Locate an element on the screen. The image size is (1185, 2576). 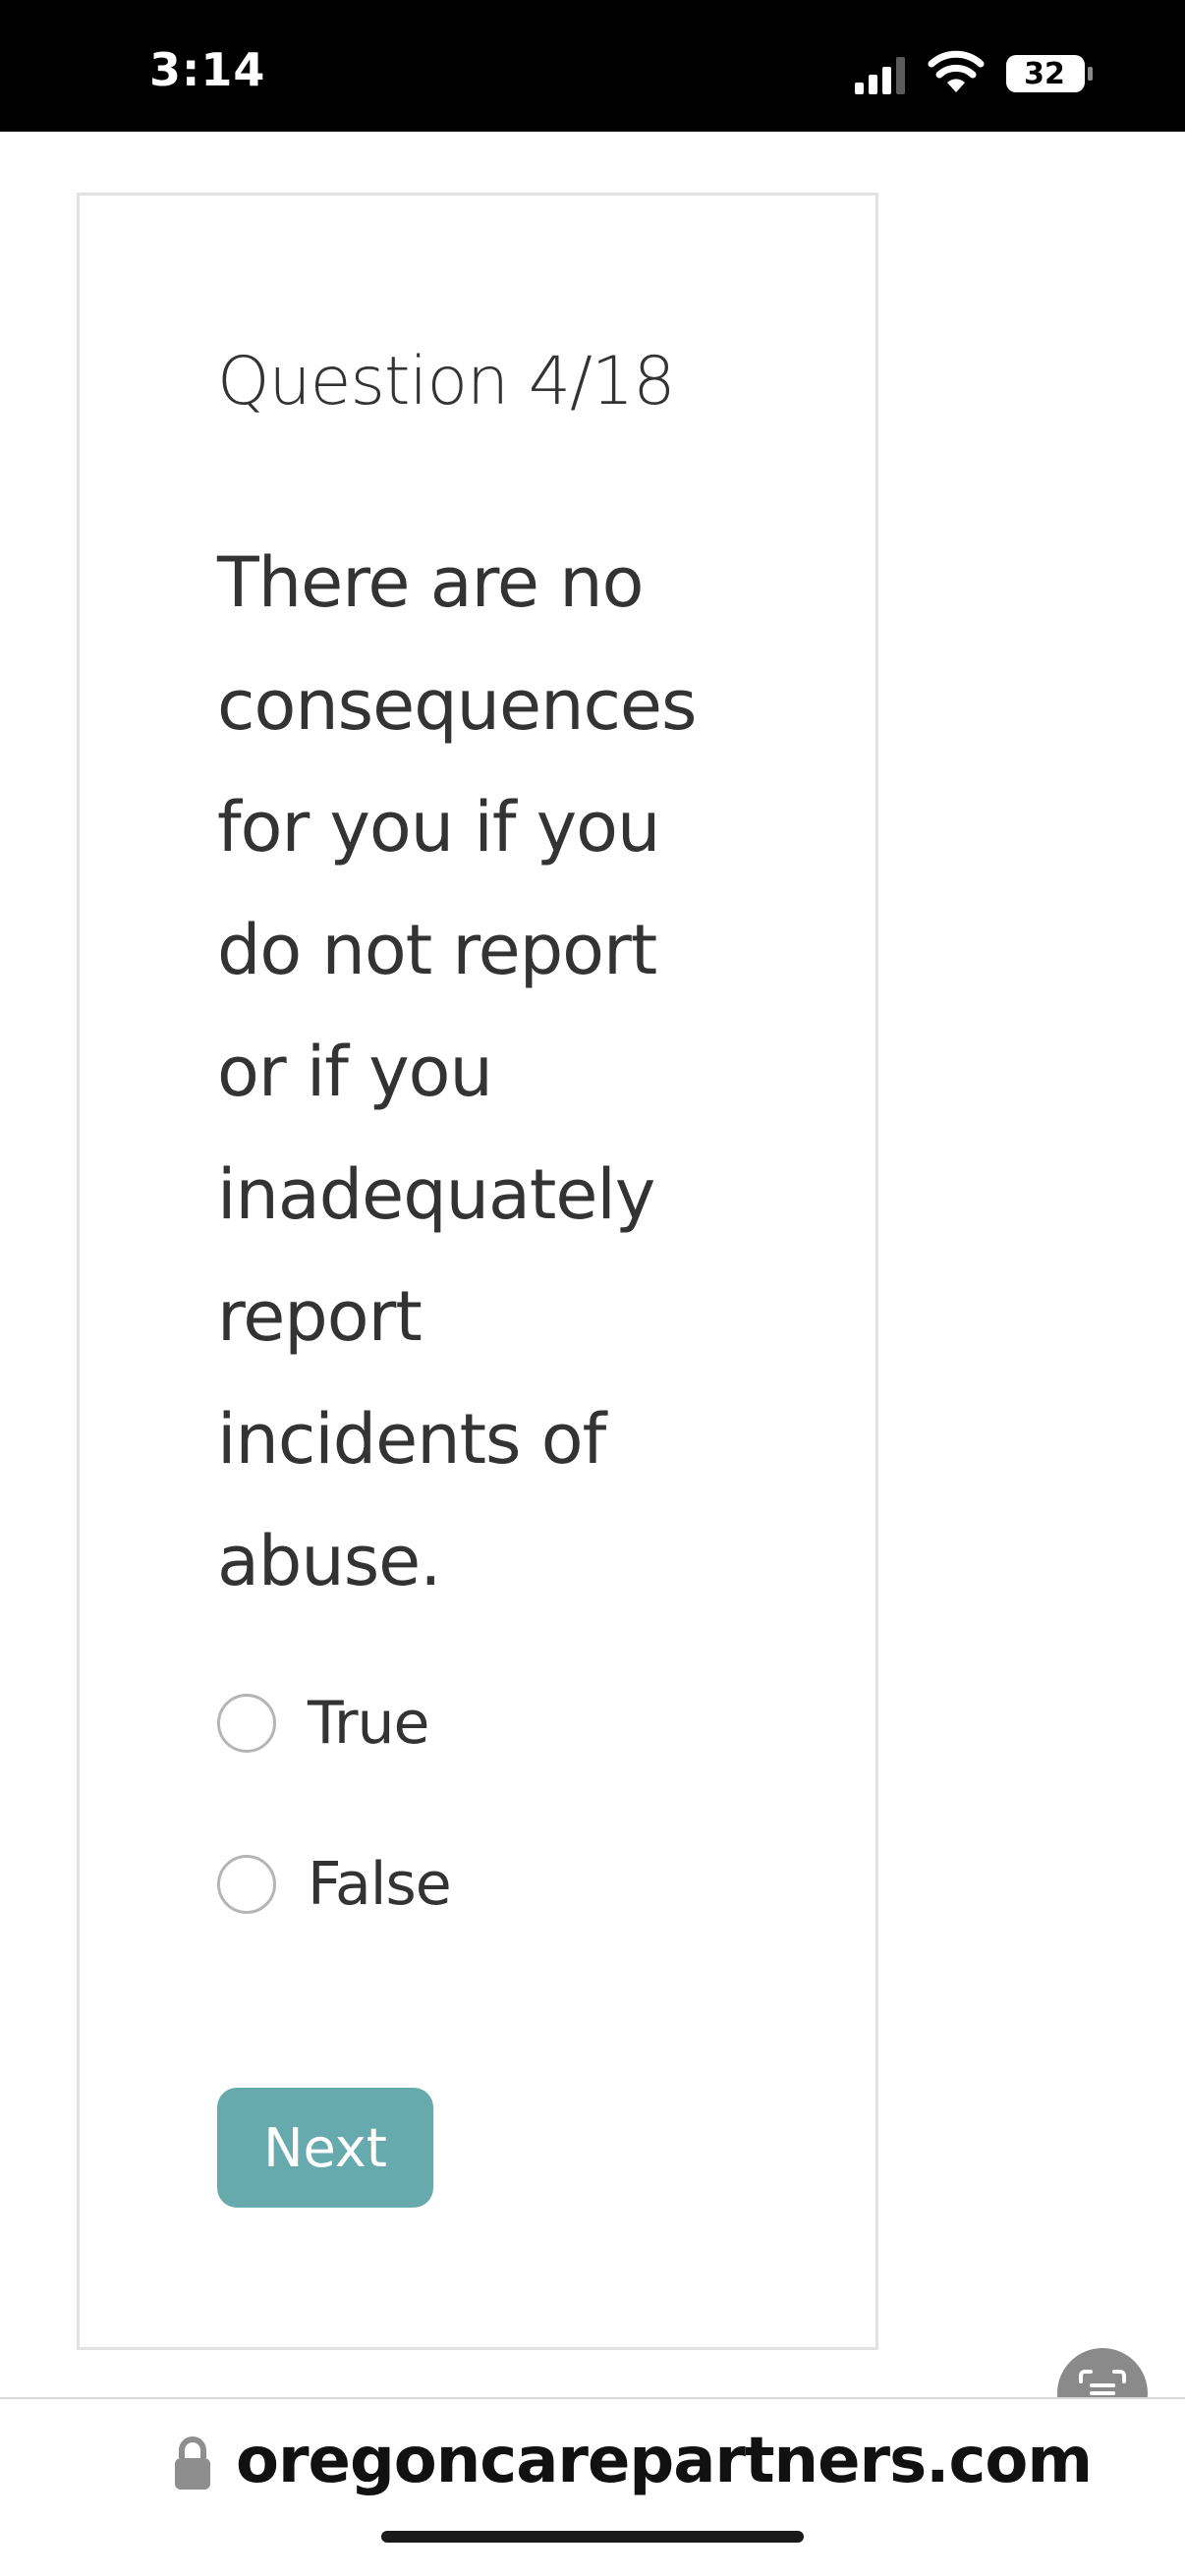
next-button: Next is located at coordinates (325, 2148).